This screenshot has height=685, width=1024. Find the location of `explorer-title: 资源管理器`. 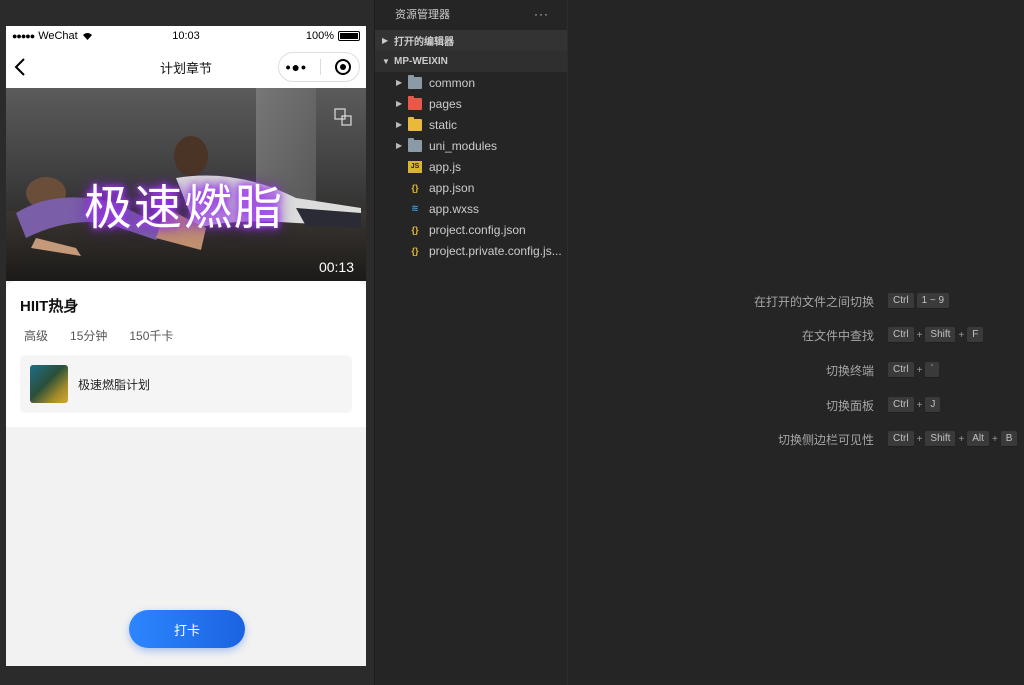

explorer-title: 资源管理器 is located at coordinates (422, 15).